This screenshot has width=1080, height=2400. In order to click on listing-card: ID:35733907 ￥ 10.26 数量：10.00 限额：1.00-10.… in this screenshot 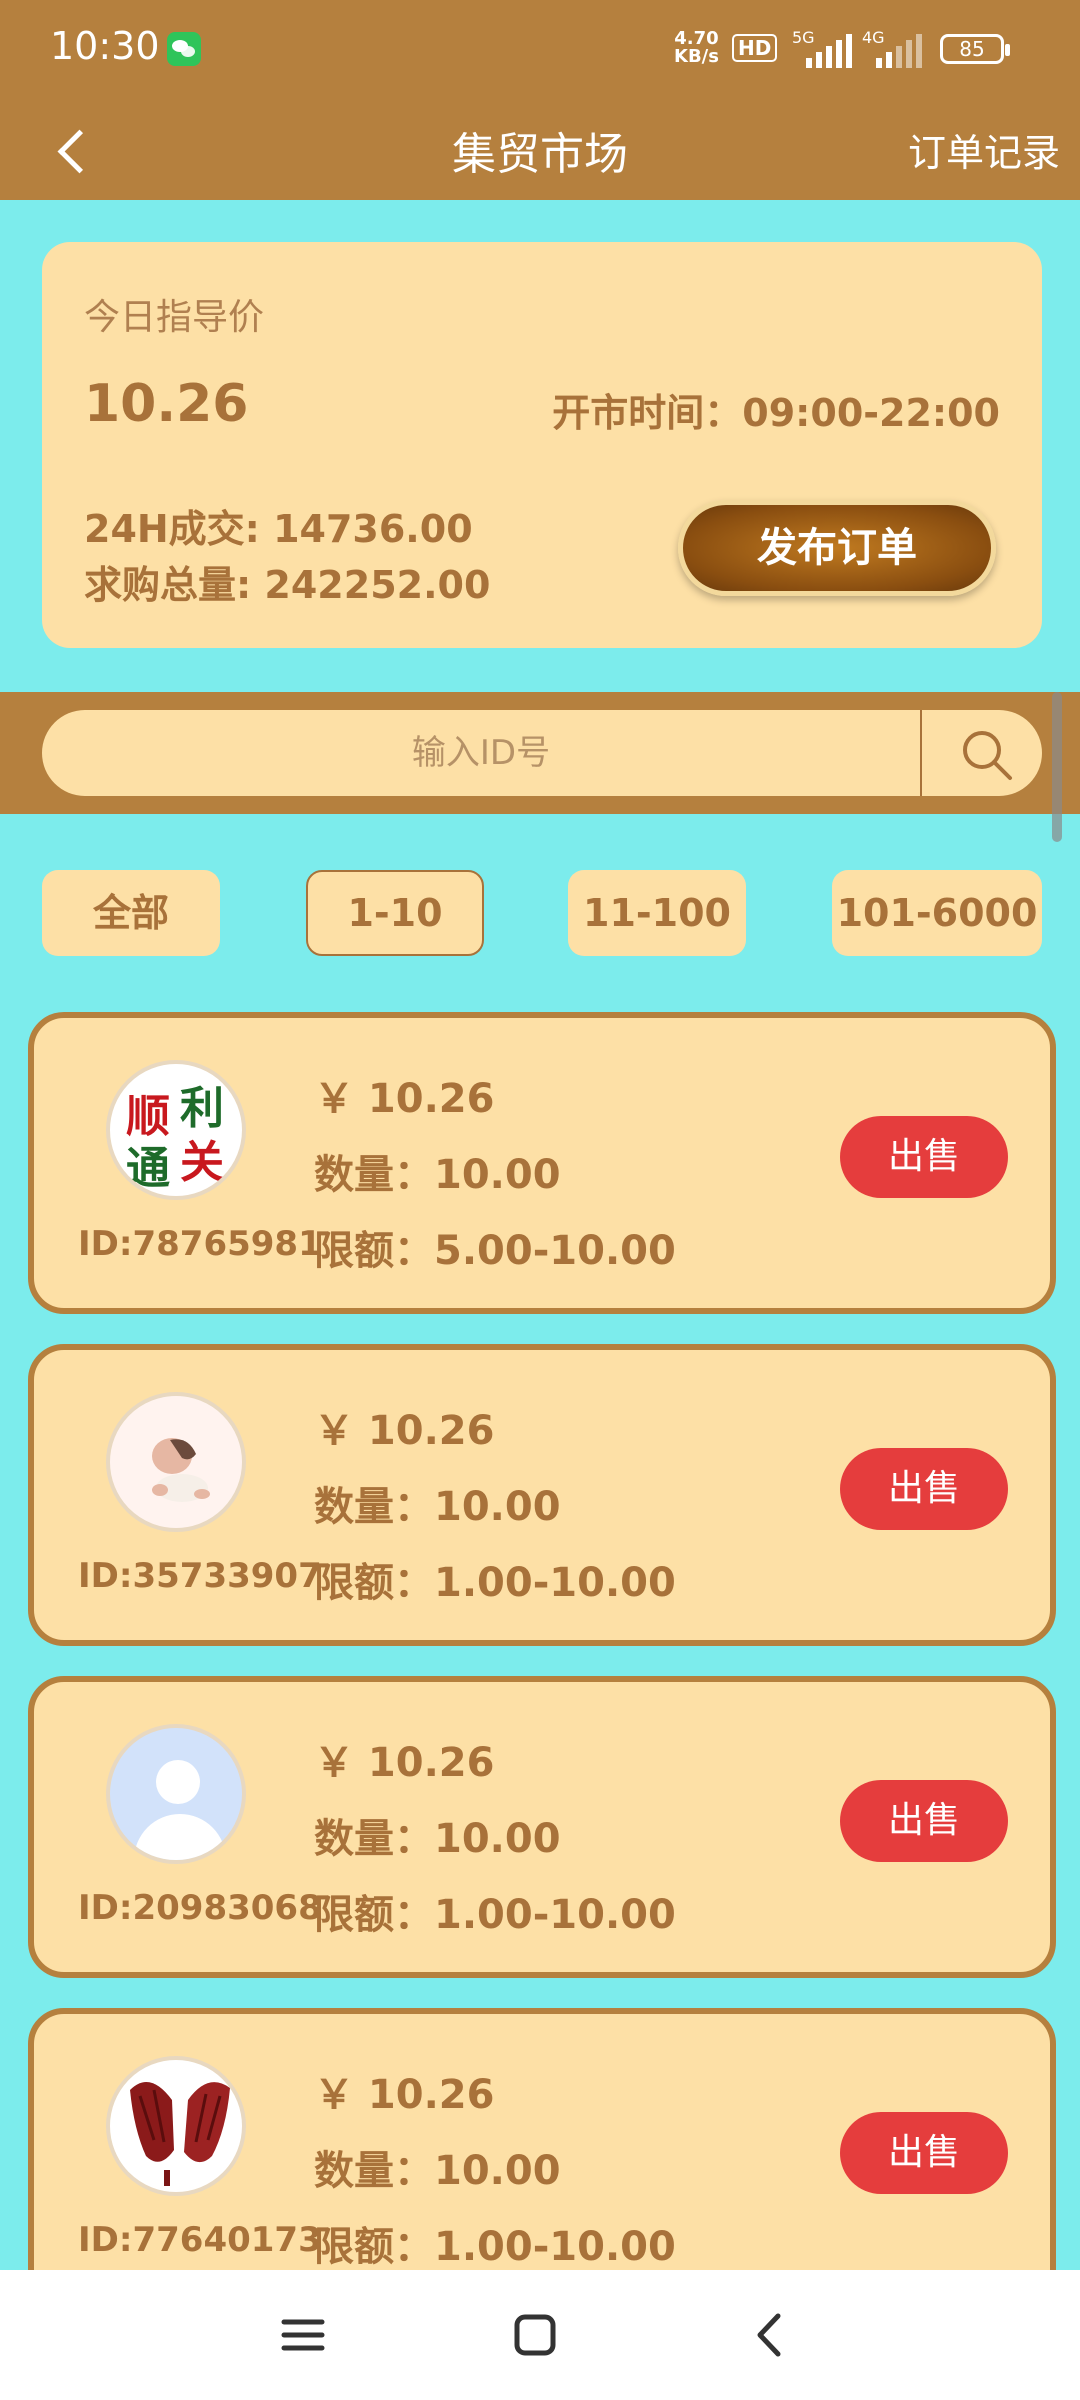, I will do `click(542, 1495)`.